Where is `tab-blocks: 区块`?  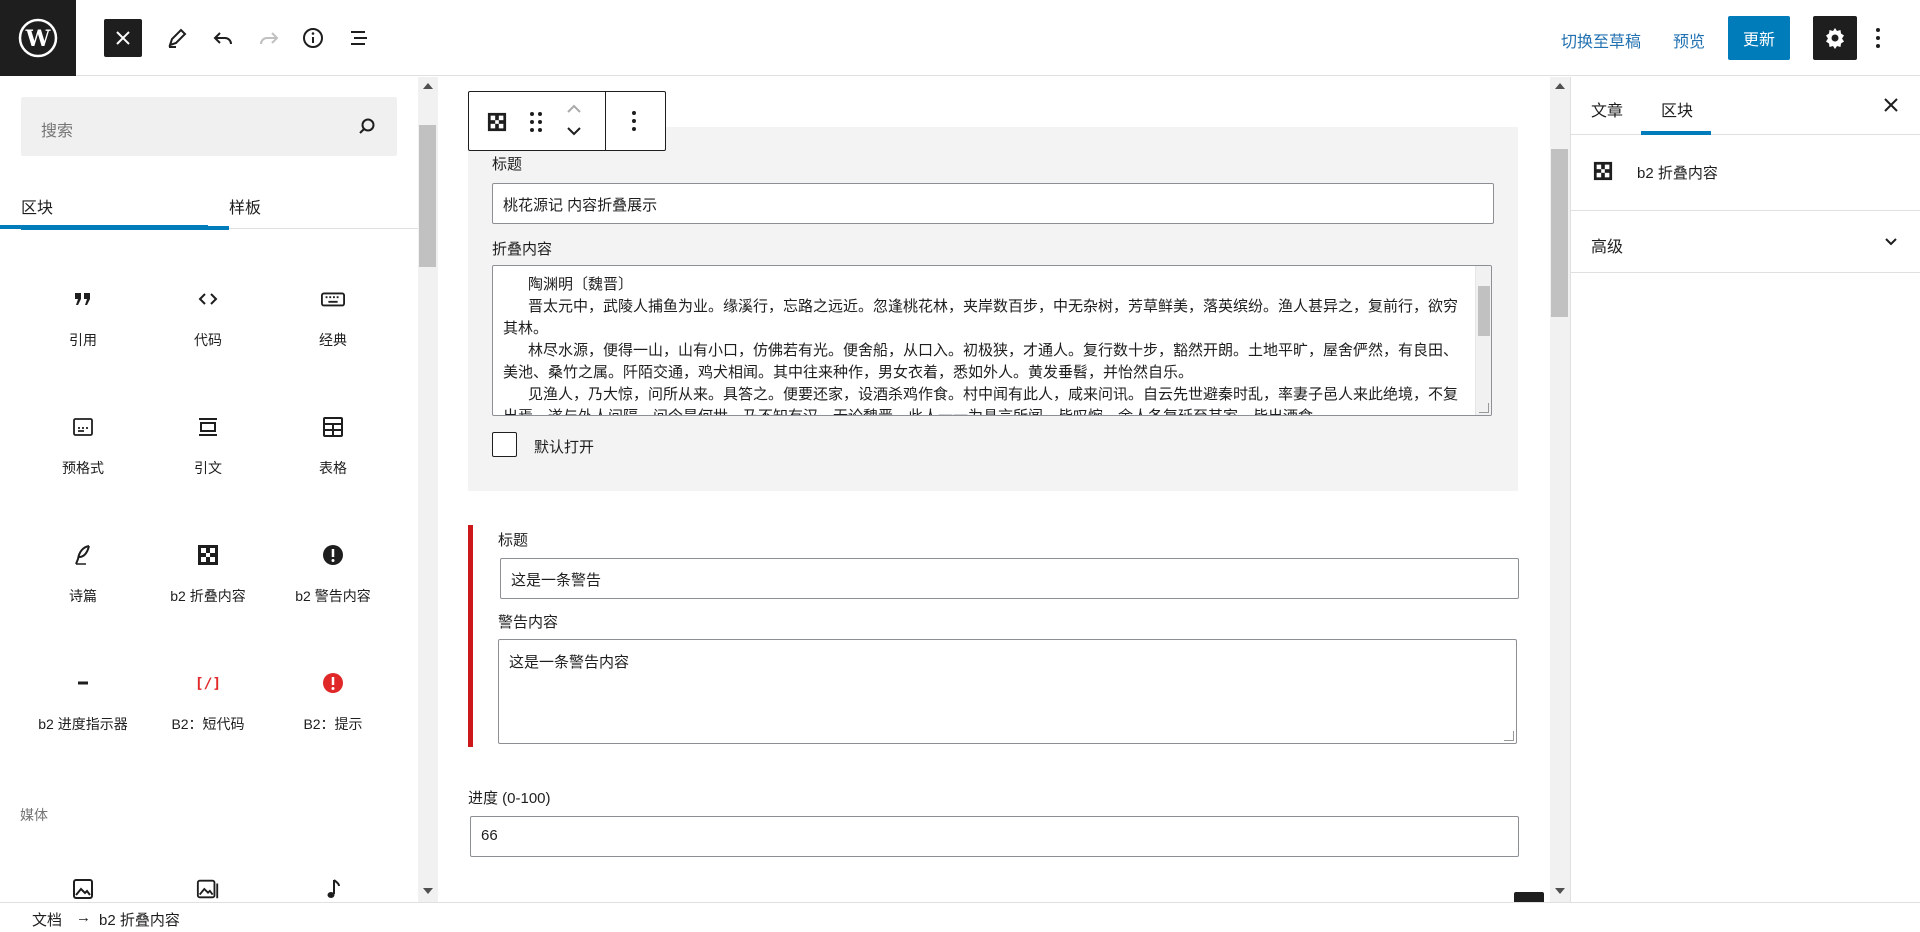 tab-blocks: 区块 is located at coordinates (125, 205).